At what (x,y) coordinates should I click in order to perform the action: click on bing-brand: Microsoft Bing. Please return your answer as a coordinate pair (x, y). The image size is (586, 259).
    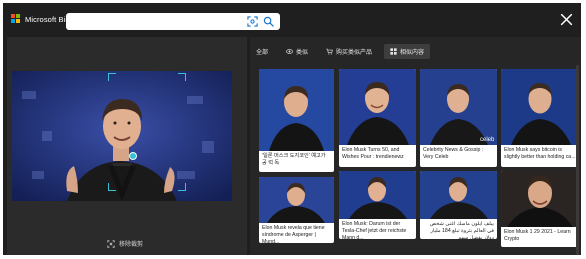
    Looking at the image, I should click on (42, 19).